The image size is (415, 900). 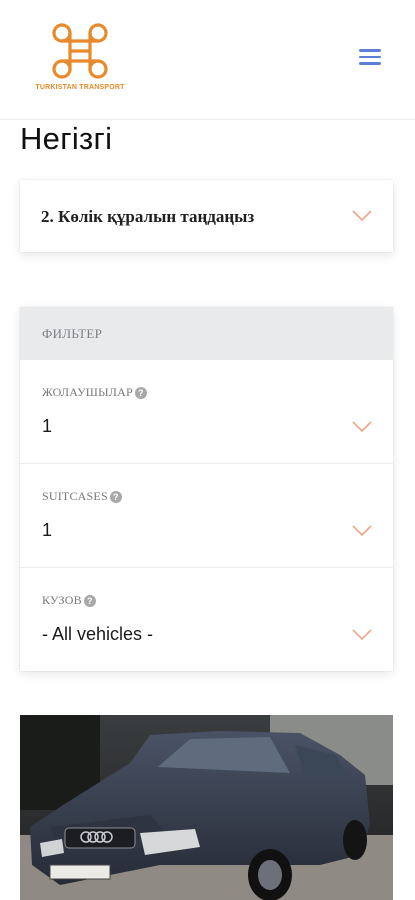 What do you see at coordinates (206, 515) in the screenshot?
I see `filter-suitcases-select: SUITCASES? 1` at bounding box center [206, 515].